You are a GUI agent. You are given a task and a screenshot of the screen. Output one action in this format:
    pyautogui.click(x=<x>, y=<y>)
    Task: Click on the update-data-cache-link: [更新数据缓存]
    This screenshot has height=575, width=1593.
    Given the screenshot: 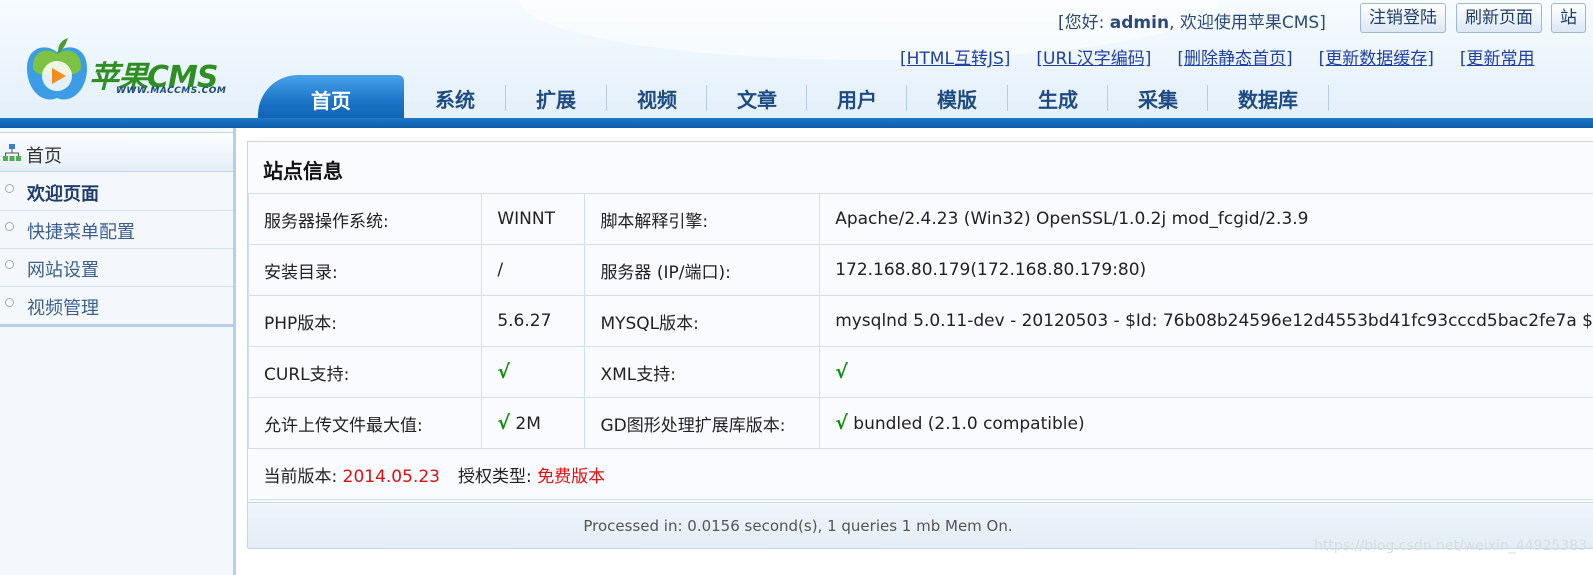 What is the action you would take?
    pyautogui.click(x=1376, y=59)
    